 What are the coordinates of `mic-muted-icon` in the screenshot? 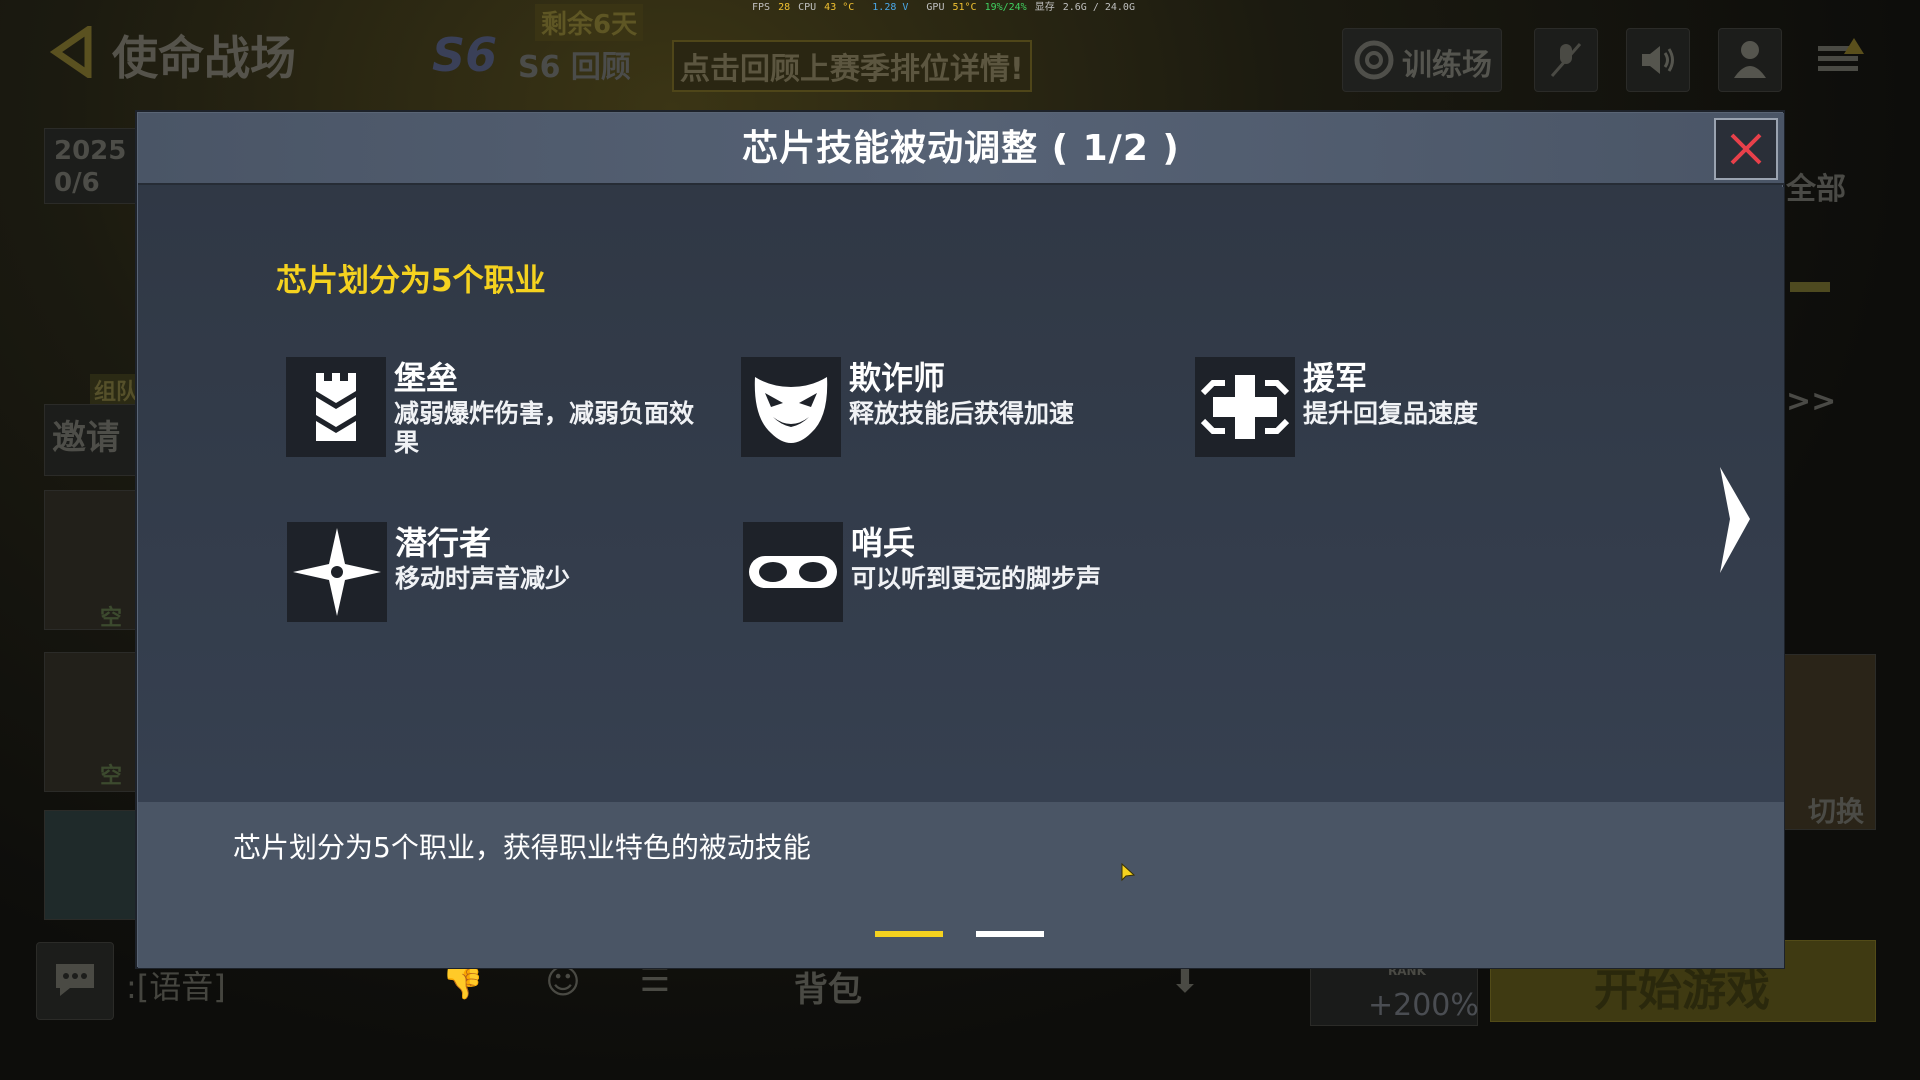 It's located at (1566, 60).